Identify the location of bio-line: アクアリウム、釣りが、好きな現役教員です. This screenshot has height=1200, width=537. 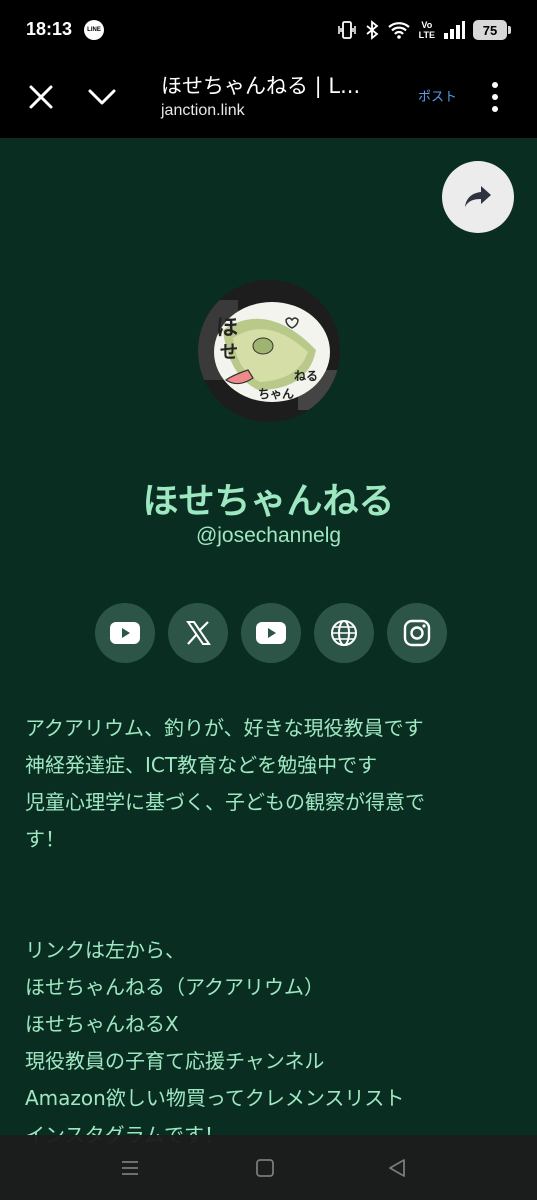
(224, 728).